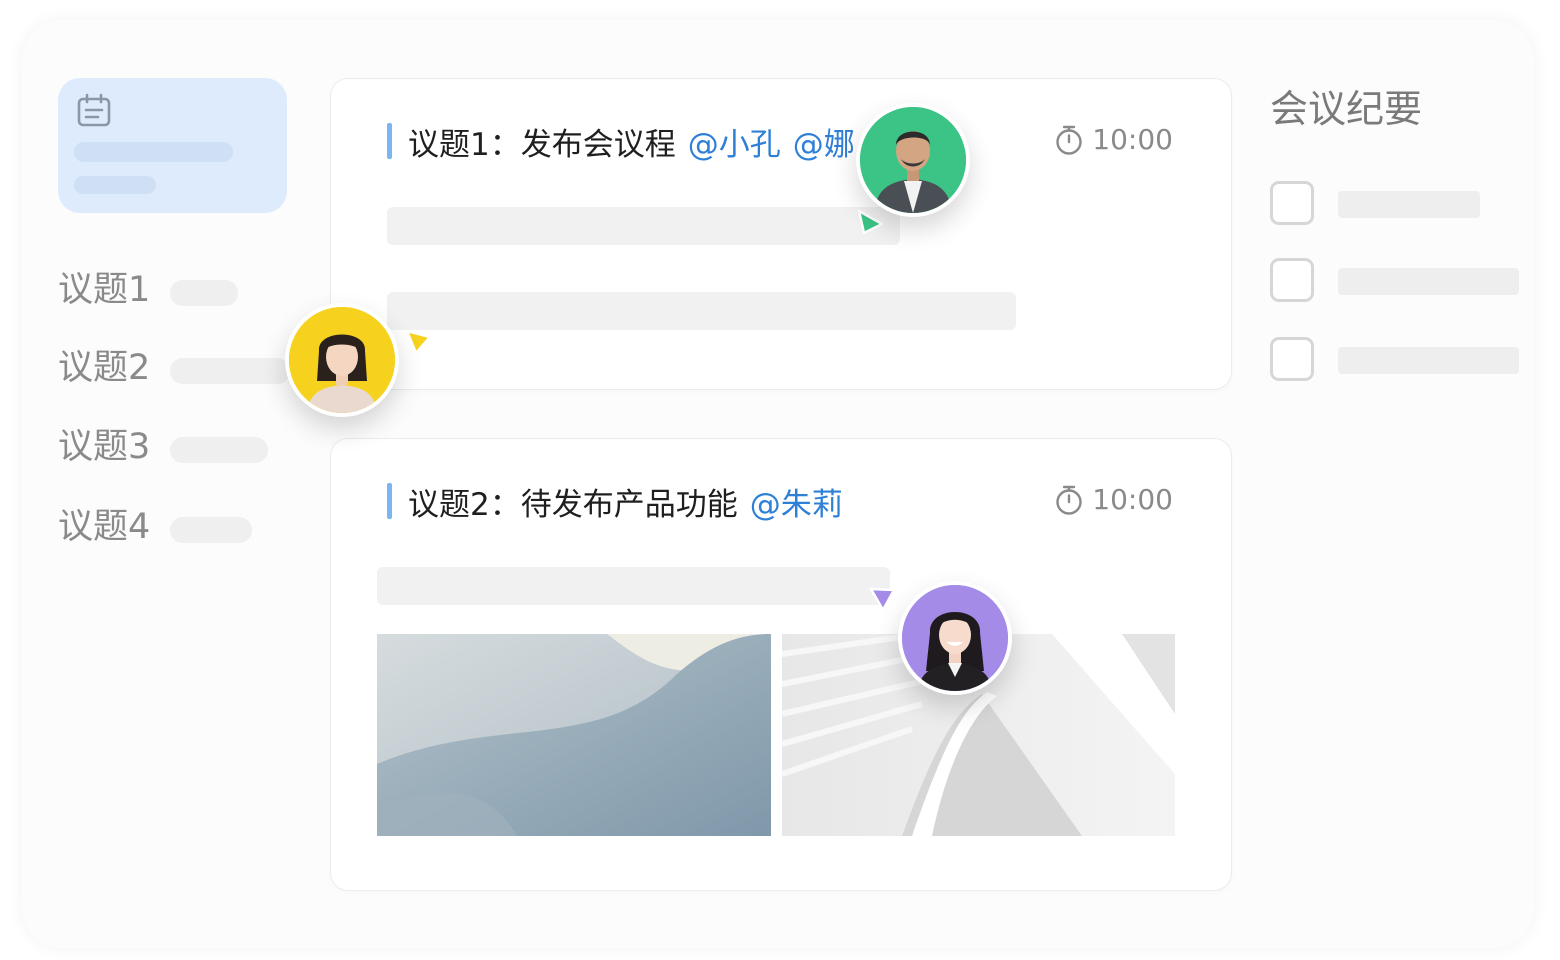 Image resolution: width=1560 pixels, height=960 pixels. I want to click on mention-link: @朱莉, so click(796, 501).